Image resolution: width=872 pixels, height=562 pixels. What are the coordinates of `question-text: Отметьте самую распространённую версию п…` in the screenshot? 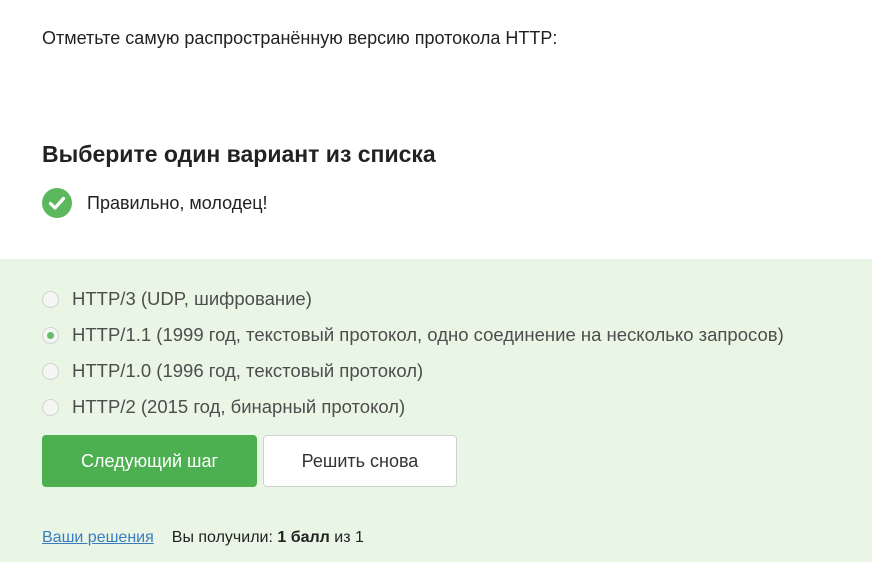 It's located at (300, 38).